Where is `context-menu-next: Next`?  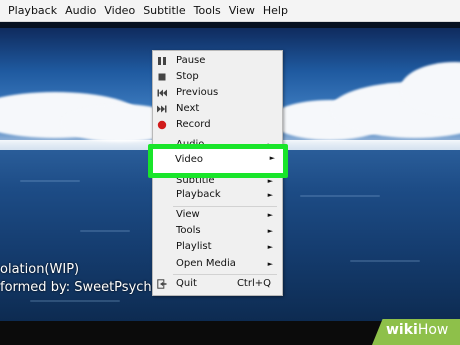
context-menu-next: Next is located at coordinates (217, 109).